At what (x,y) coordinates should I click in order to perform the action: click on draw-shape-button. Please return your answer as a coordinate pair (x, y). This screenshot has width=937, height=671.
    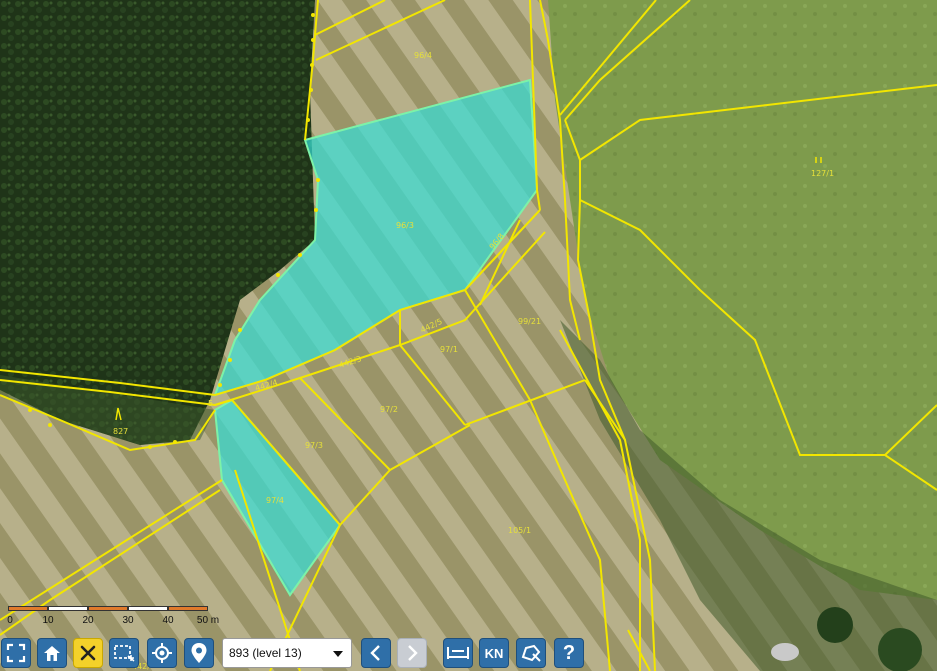
    Looking at the image, I should click on (531, 653).